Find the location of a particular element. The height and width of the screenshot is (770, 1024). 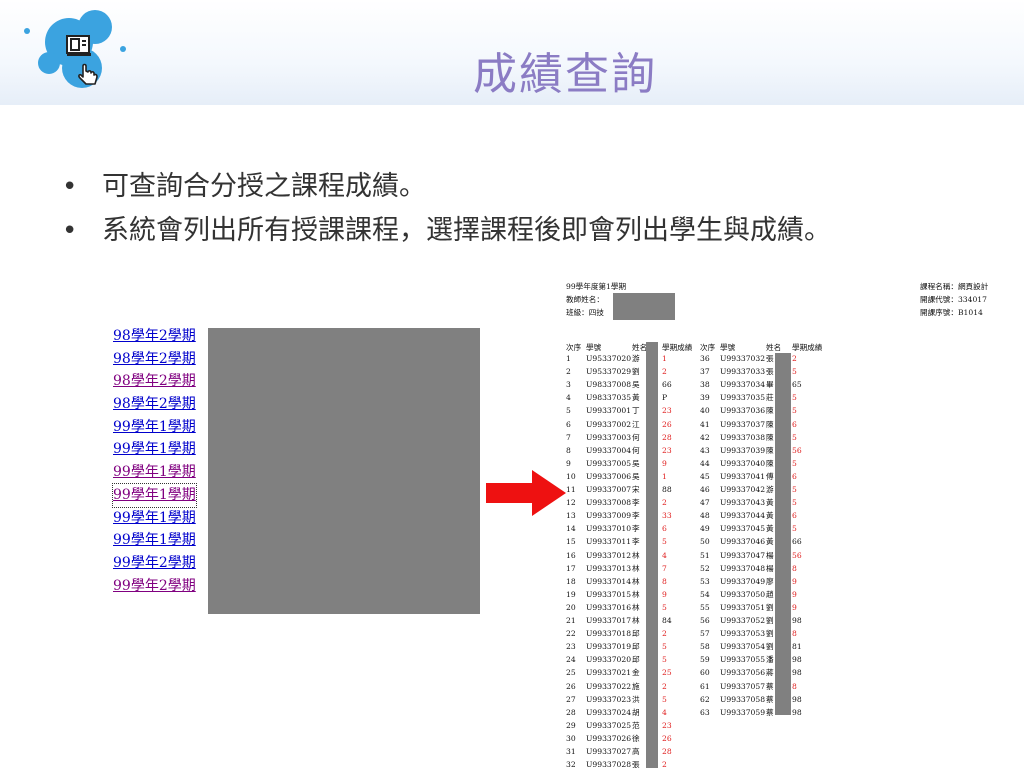

student-score: 1 is located at coordinates (664, 358).